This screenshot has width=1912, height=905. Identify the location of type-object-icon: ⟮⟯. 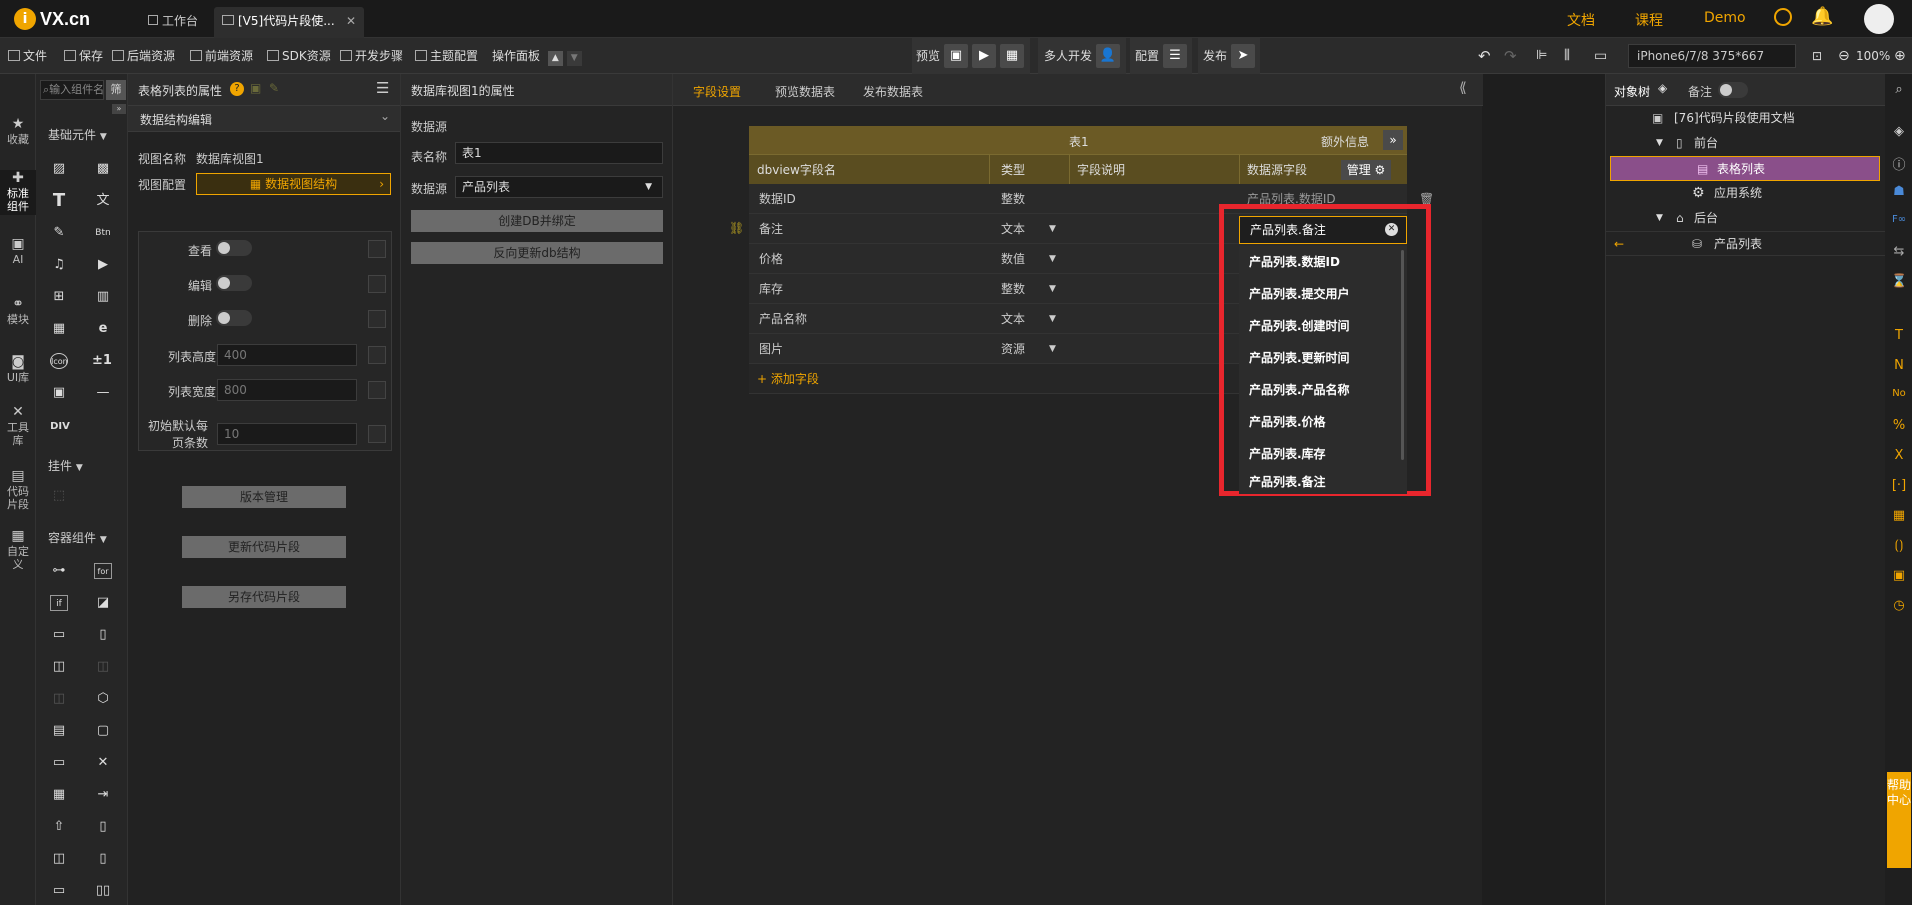
(1899, 545).